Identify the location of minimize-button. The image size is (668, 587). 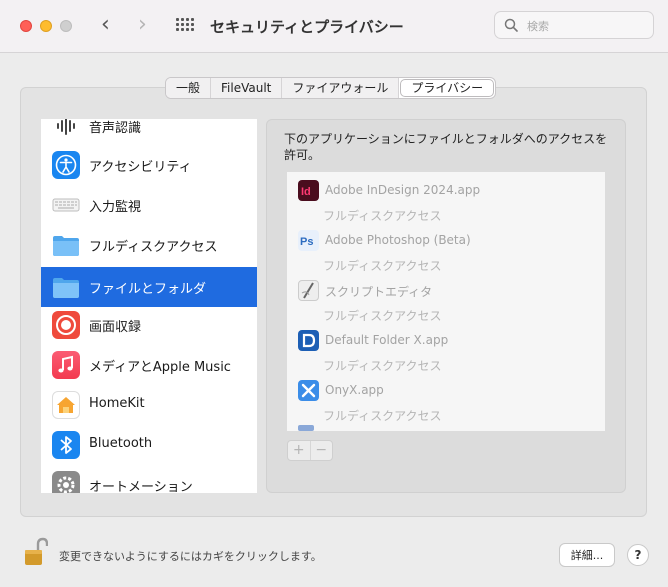
(46, 26).